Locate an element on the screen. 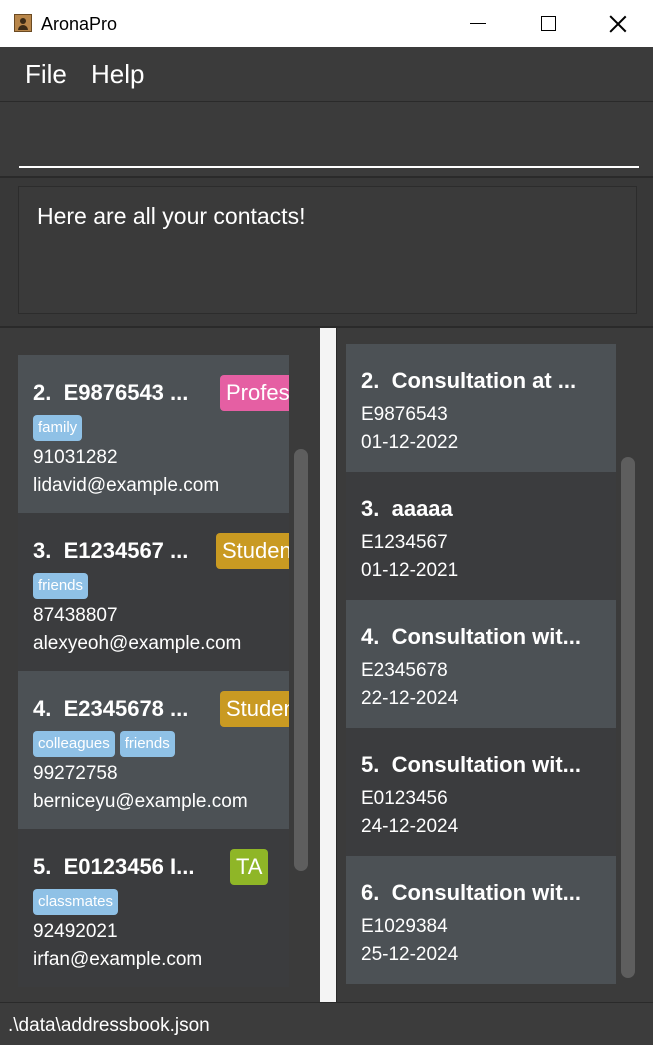 This screenshot has width=653, height=1045. consultation-index: 5. is located at coordinates (370, 764).